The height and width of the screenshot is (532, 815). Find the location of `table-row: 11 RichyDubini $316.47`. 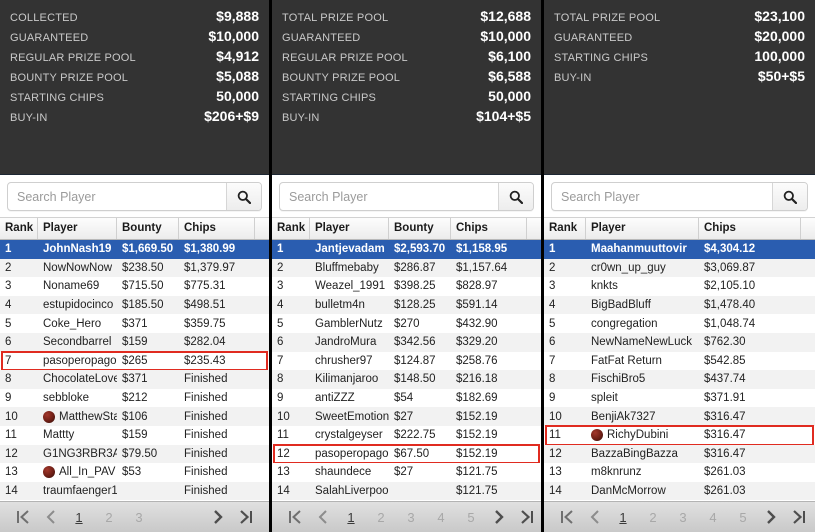

table-row: 11 RichyDubini $316.47 is located at coordinates (679, 435).